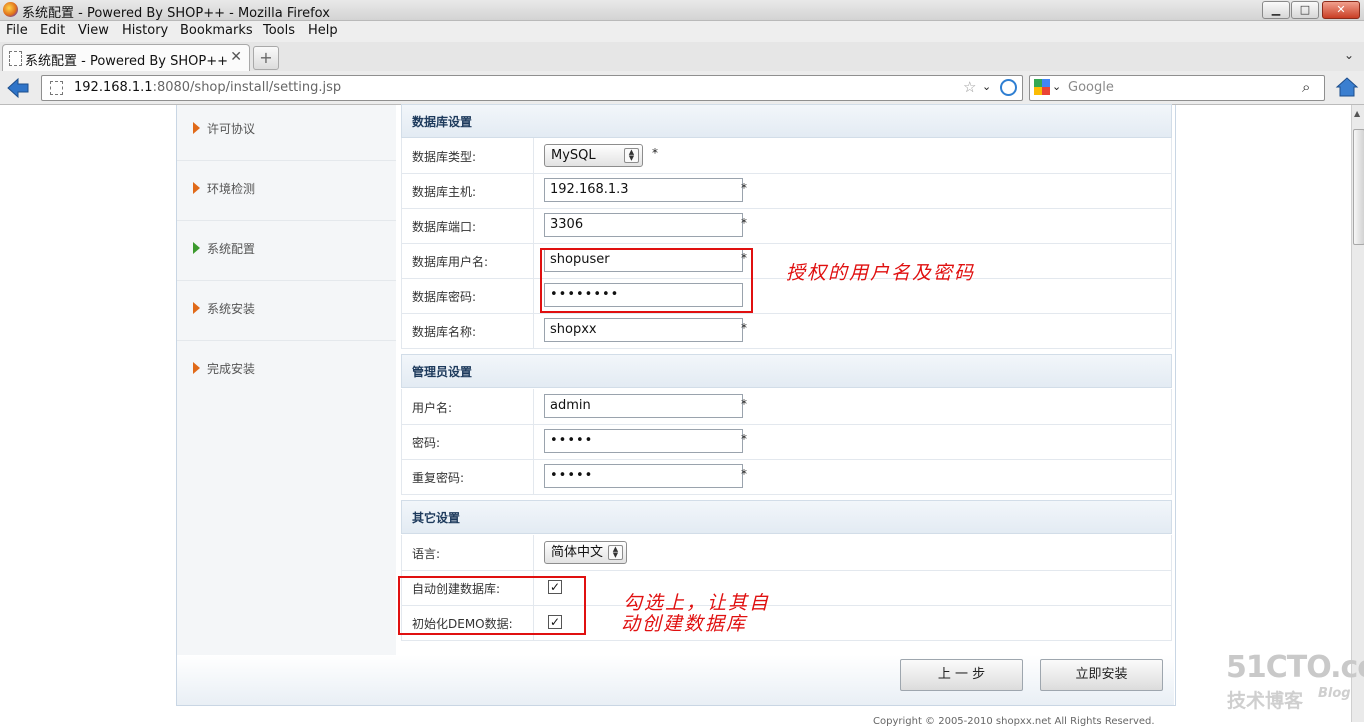 This screenshot has width=1364, height=727. What do you see at coordinates (786, 191) in the screenshot?
I see `row-db-host: 数据库主机: 192.168.1.3 *` at bounding box center [786, 191].